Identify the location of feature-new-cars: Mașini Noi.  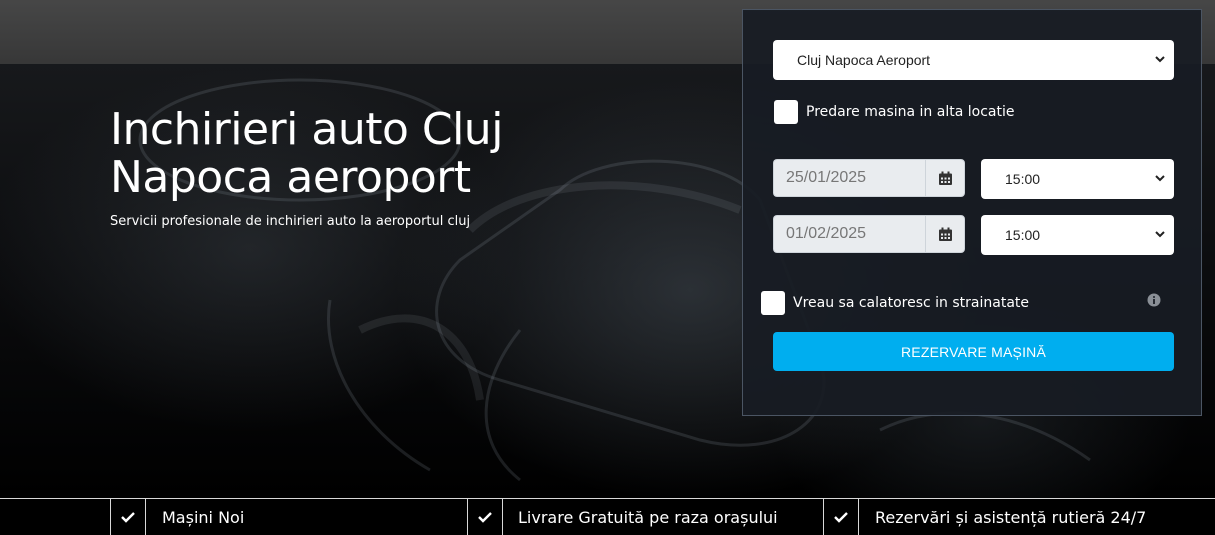
(203, 517).